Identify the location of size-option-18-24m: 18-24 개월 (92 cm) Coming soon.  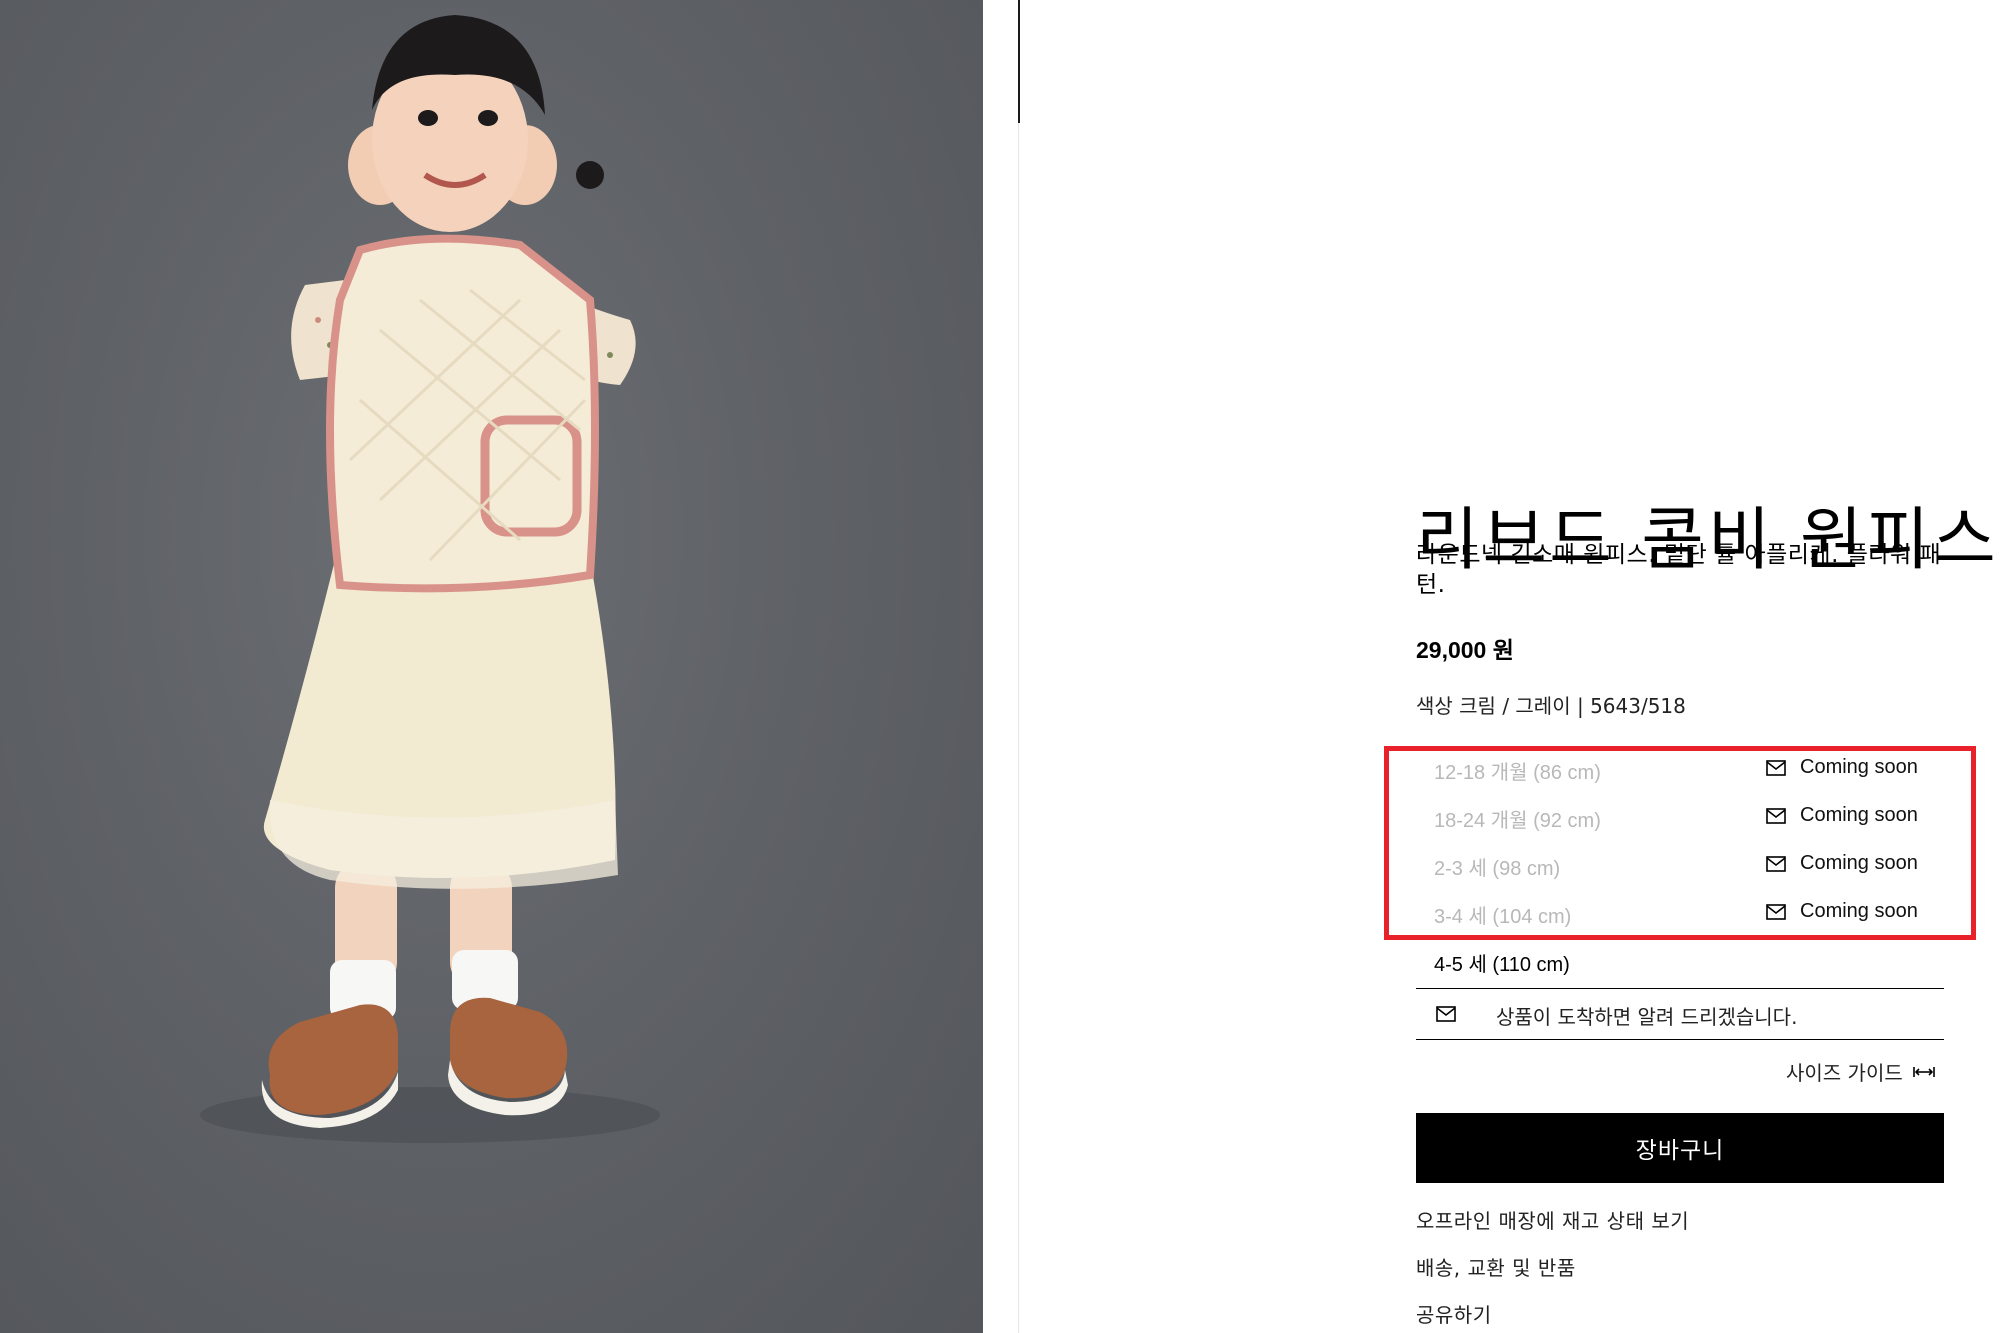
(1680, 824).